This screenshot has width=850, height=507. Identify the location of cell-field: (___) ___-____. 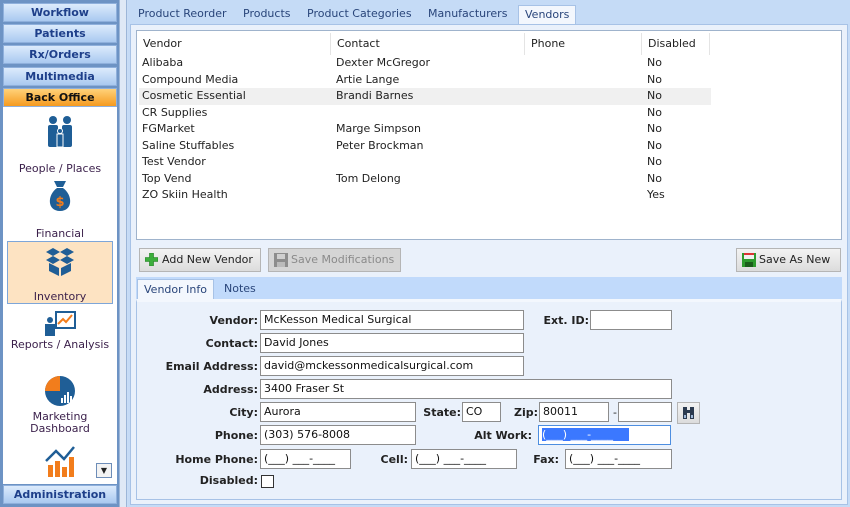
(464, 459).